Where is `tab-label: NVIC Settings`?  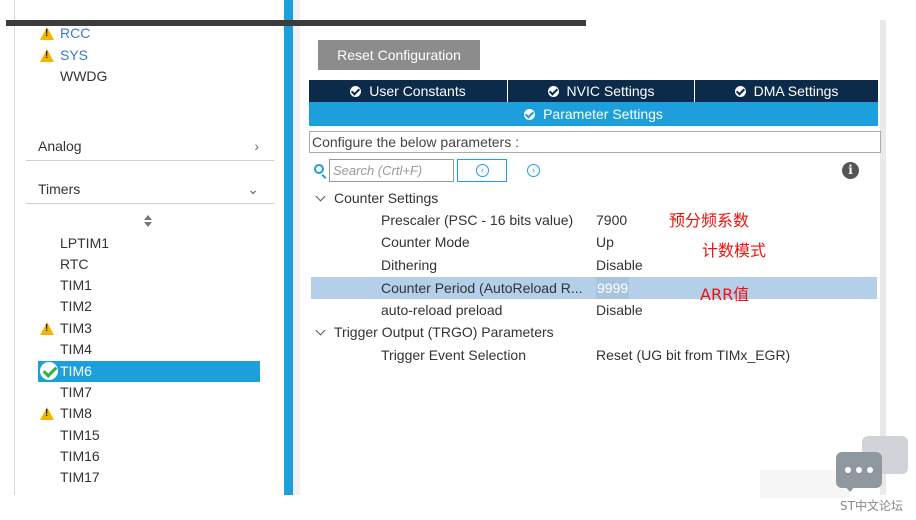
tab-label: NVIC Settings is located at coordinates (610, 91).